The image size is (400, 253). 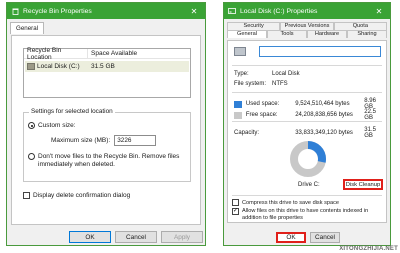 I want to click on capacity-label: Capacity:, so click(x=247, y=133).